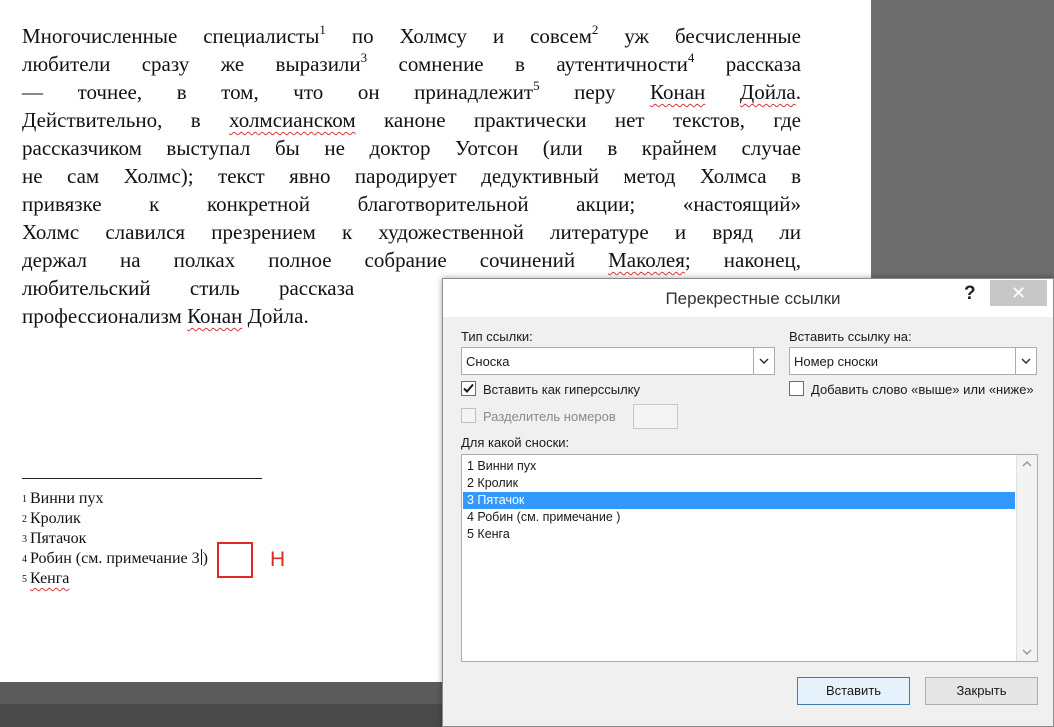 Image resolution: width=1054 pixels, height=727 pixels. I want to click on list-item: 2 Кролик, so click(739, 483).